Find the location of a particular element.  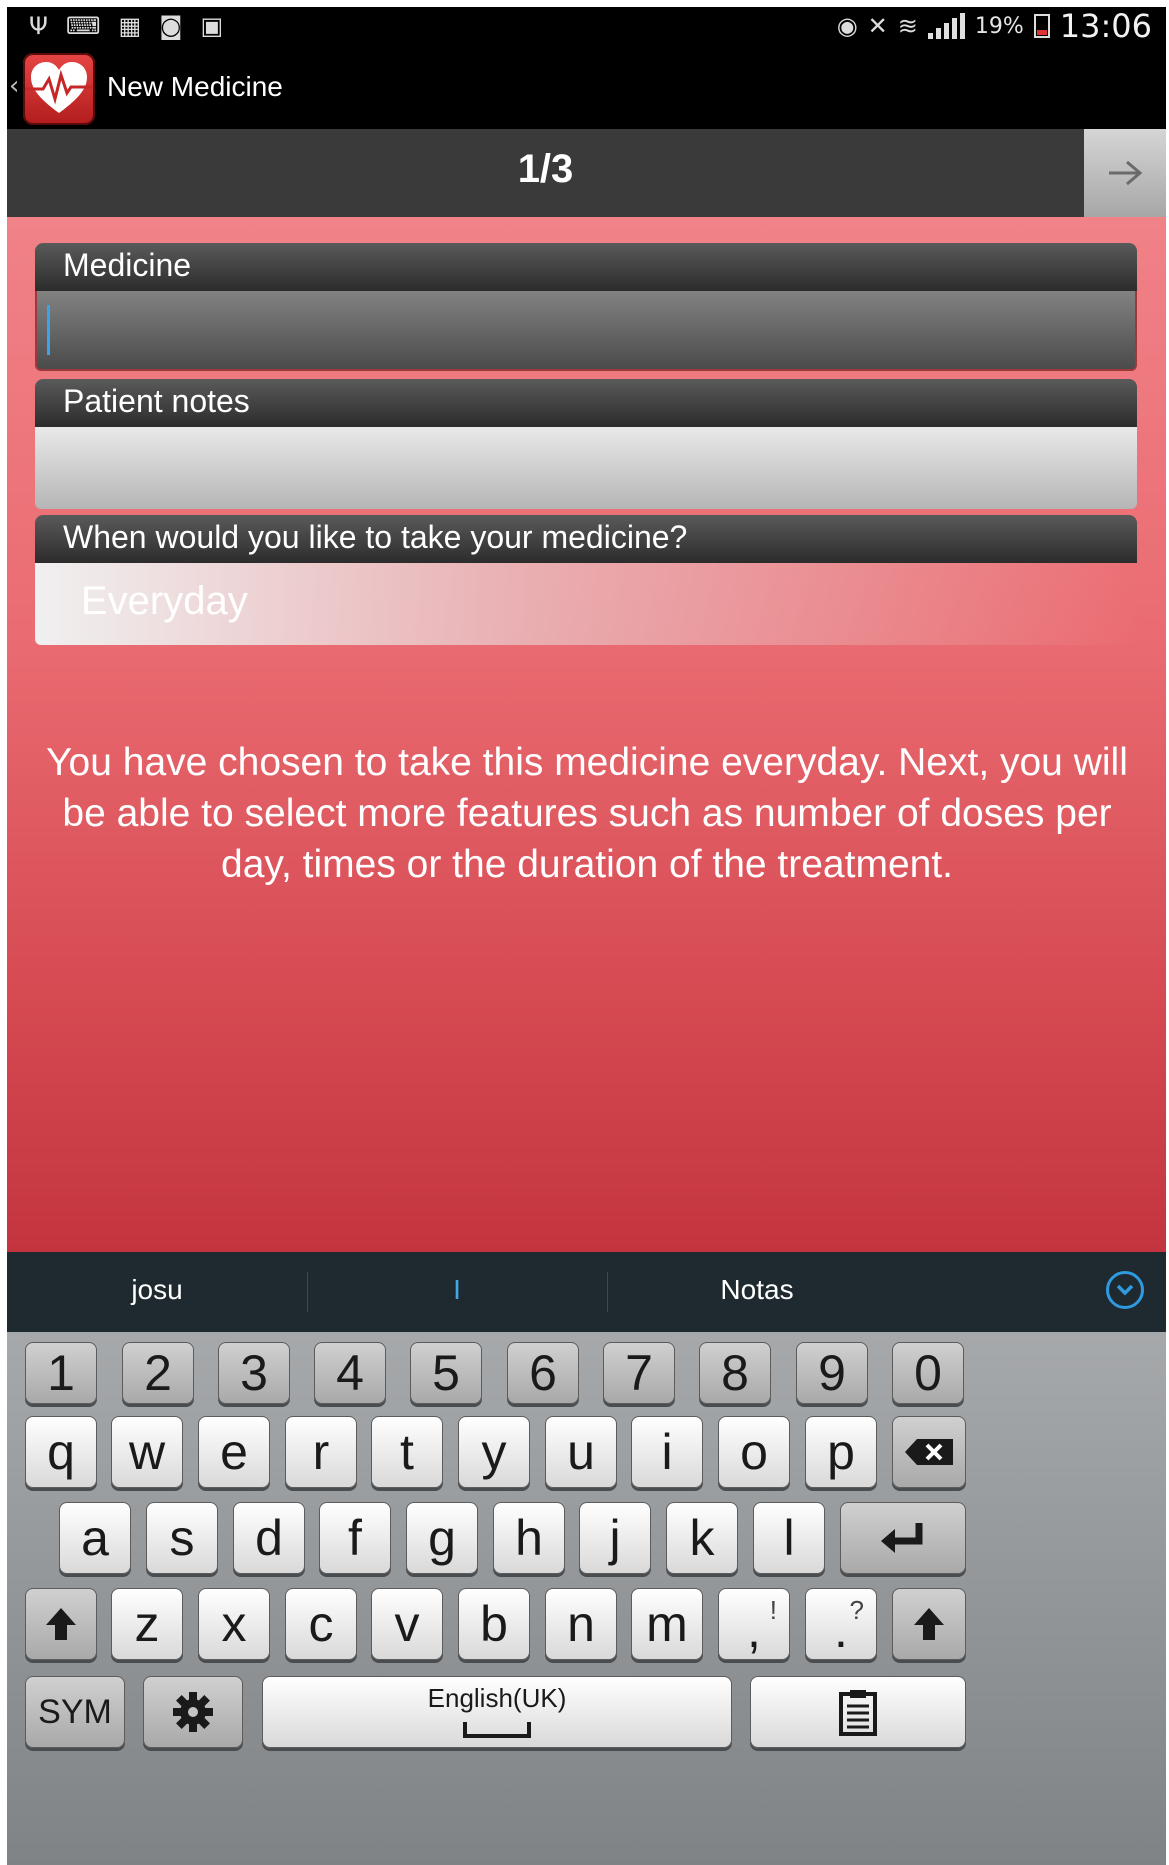

key-sub-label: ! is located at coordinates (773, 1610).